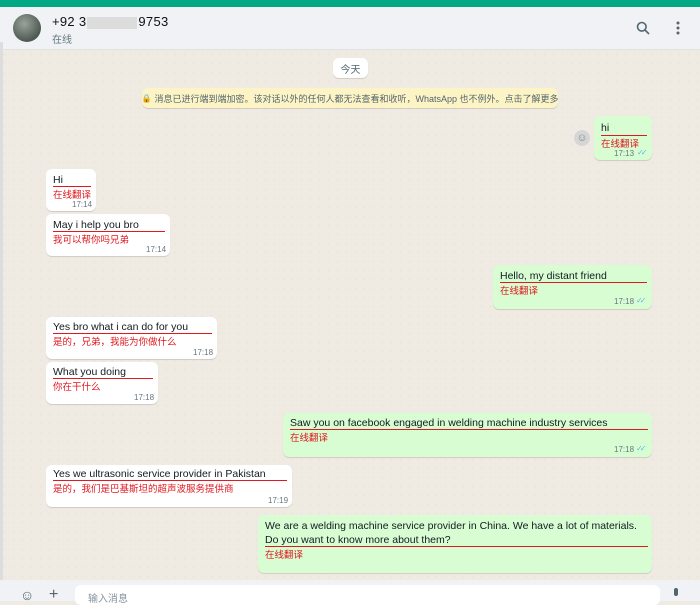 This screenshot has width=700, height=605. What do you see at coordinates (678, 28) in the screenshot?
I see `kebab-menu-icon` at bounding box center [678, 28].